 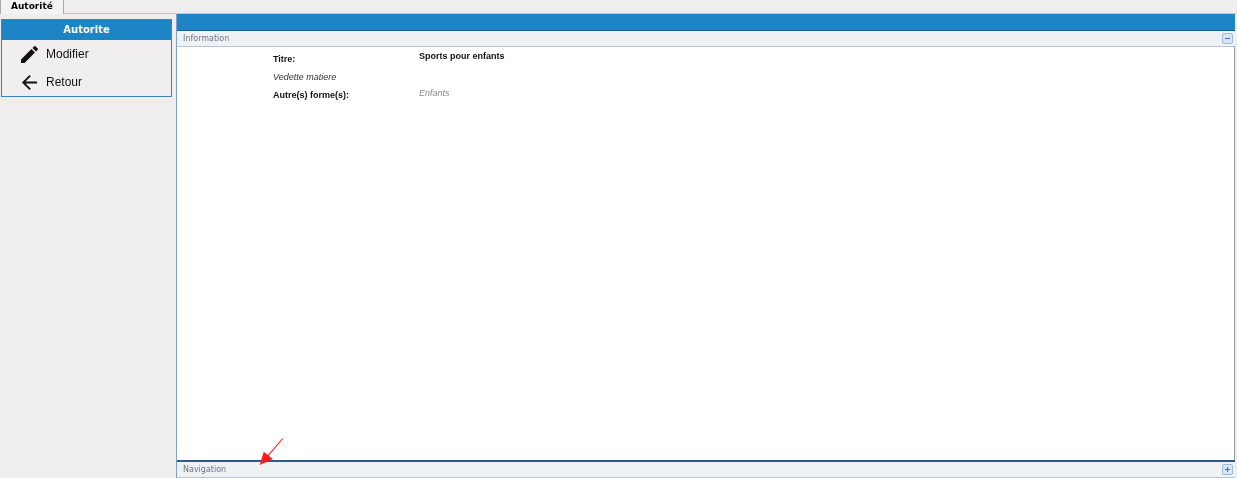 What do you see at coordinates (29, 82) in the screenshot?
I see `back-arrow-icon` at bounding box center [29, 82].